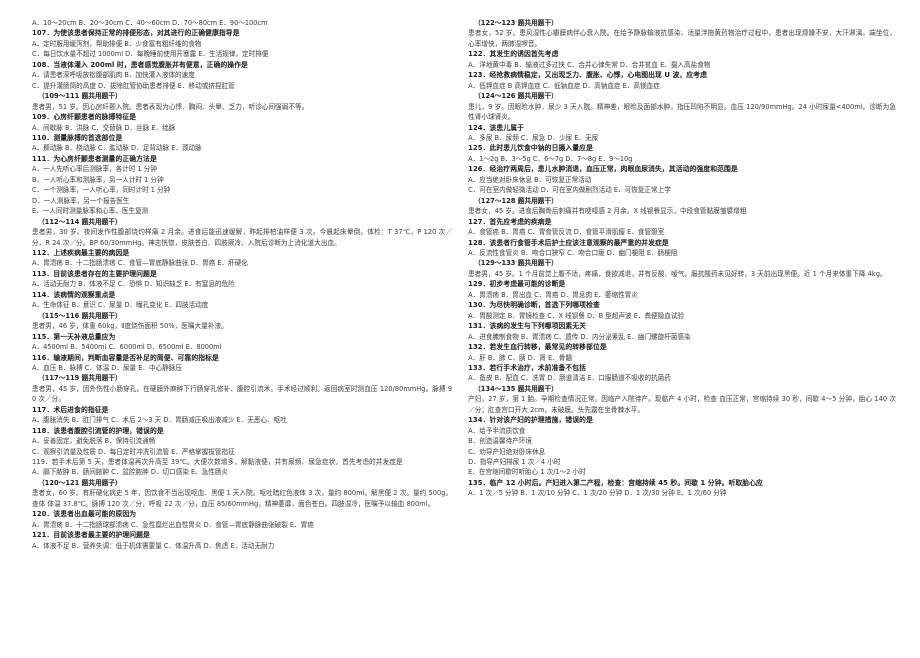 The height and width of the screenshot is (658, 920). What do you see at coordinates (140, 64) in the screenshot?
I see `q108-stem: 108．当液体灌入 200ml 时，患者感觉腹胀并有便意，正确的操作是` at bounding box center [140, 64].